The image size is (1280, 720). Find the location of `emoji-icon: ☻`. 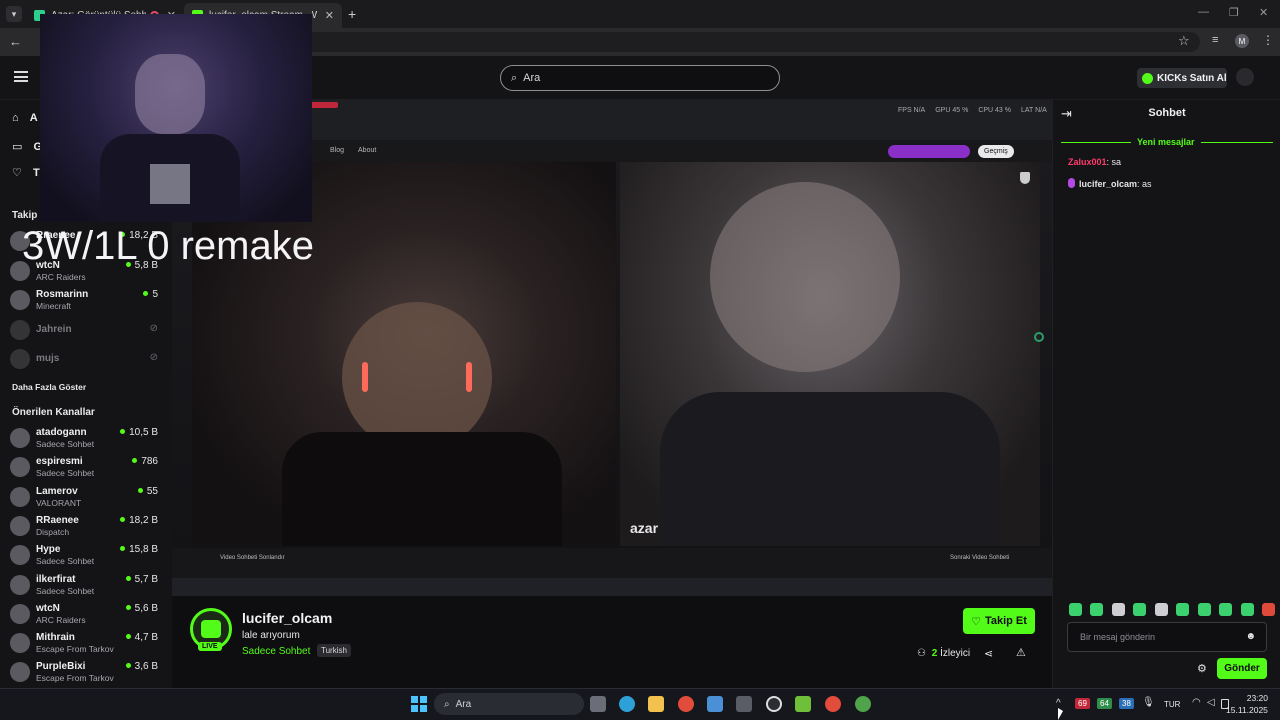

emoji-icon: ☻ is located at coordinates (1250, 636).